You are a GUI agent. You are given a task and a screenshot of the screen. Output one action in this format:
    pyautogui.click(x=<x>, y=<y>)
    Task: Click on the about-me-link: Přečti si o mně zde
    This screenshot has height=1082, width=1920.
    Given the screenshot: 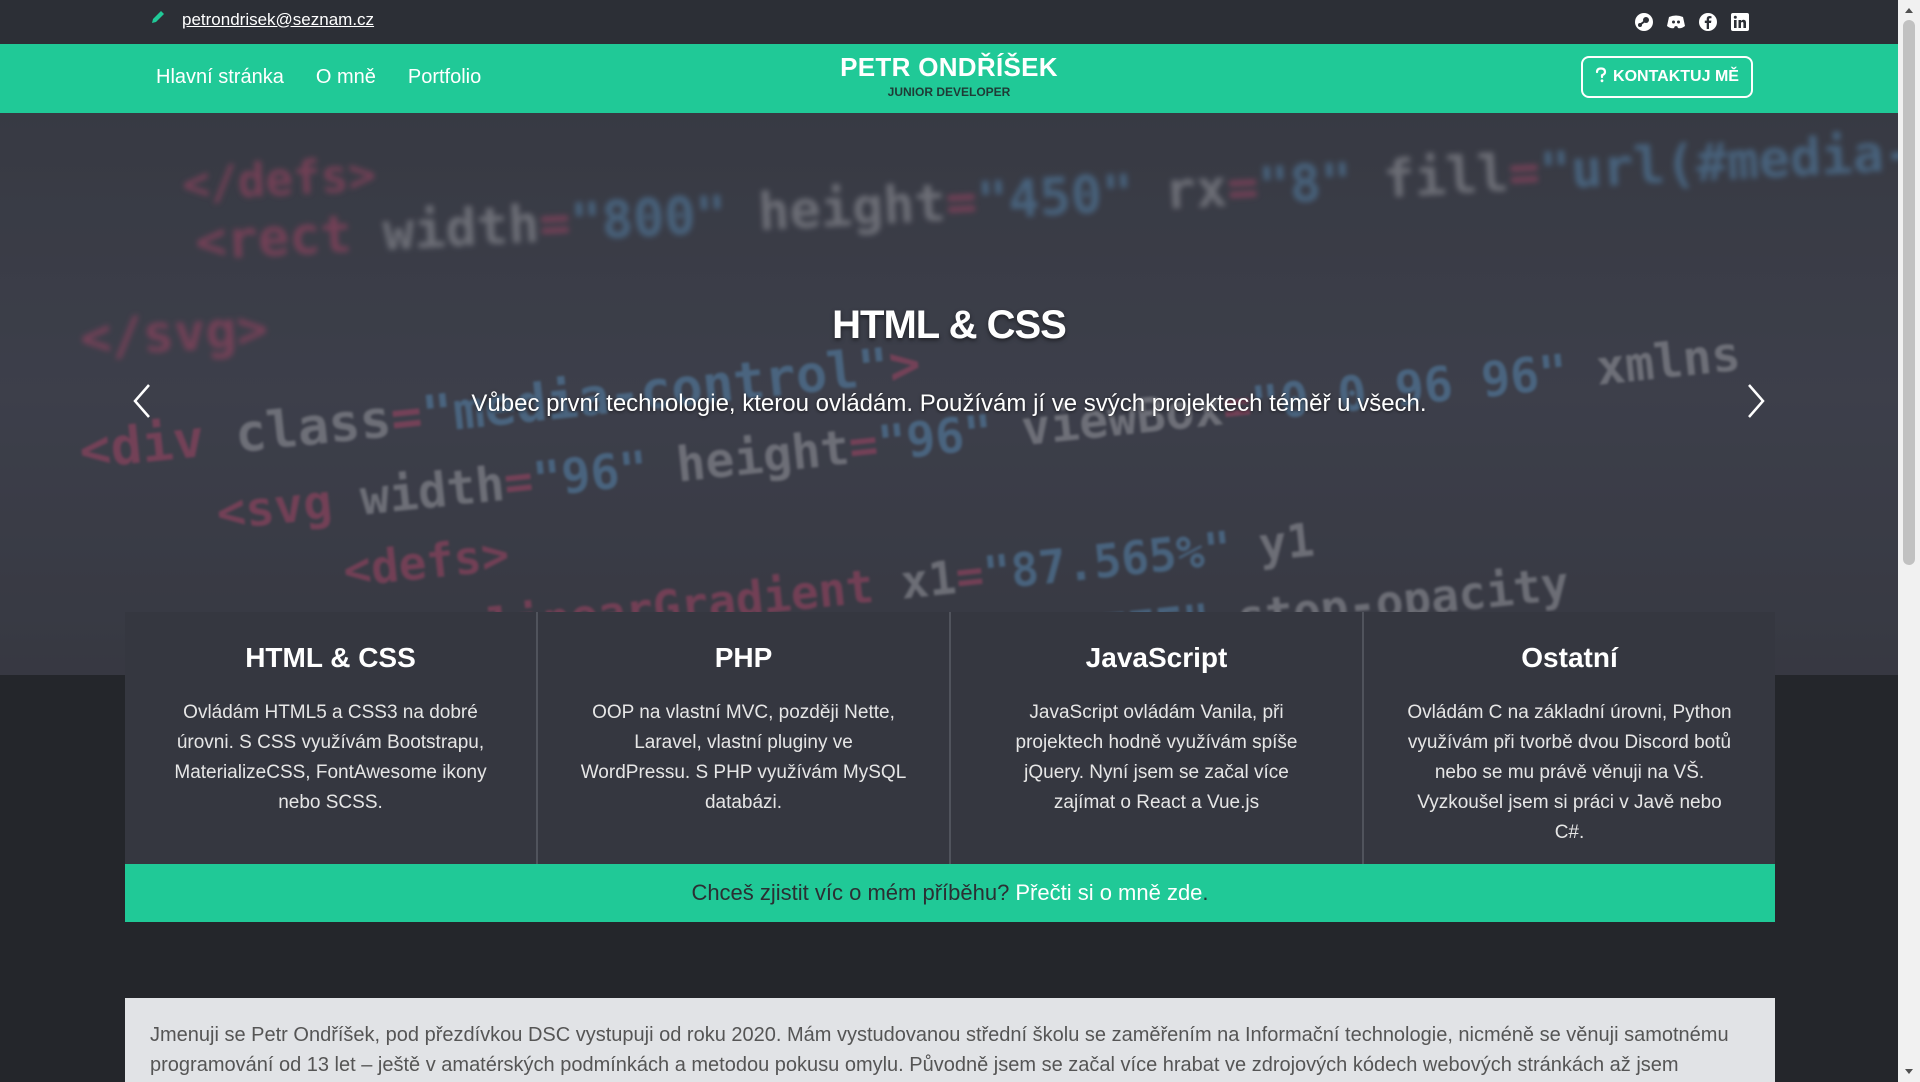 What is the action you would take?
    pyautogui.click(x=1108, y=893)
    